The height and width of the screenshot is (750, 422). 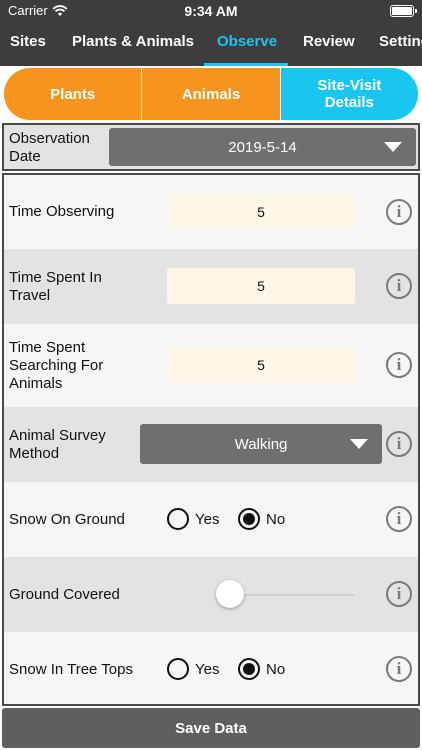 What do you see at coordinates (64, 594) in the screenshot?
I see `ground-covered-label: Ground Covered` at bounding box center [64, 594].